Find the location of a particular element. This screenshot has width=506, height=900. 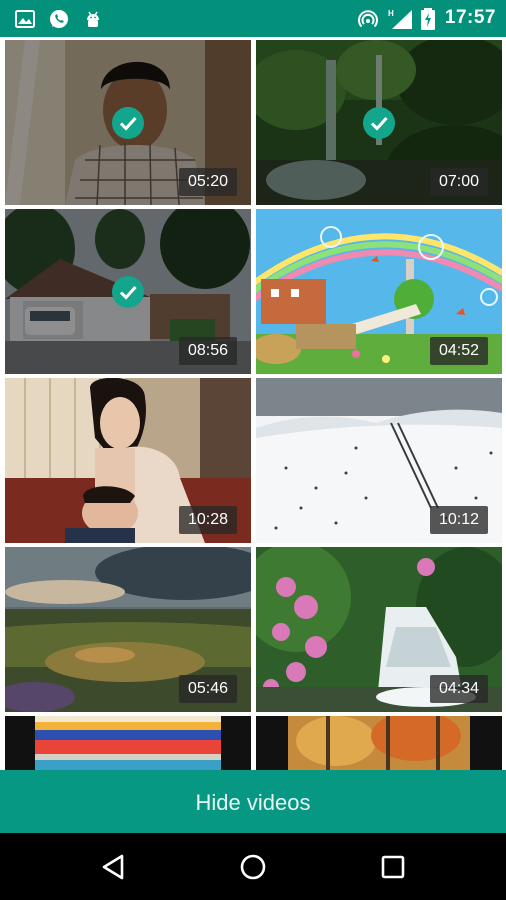

video-duration: 04:52 is located at coordinates (458, 351).